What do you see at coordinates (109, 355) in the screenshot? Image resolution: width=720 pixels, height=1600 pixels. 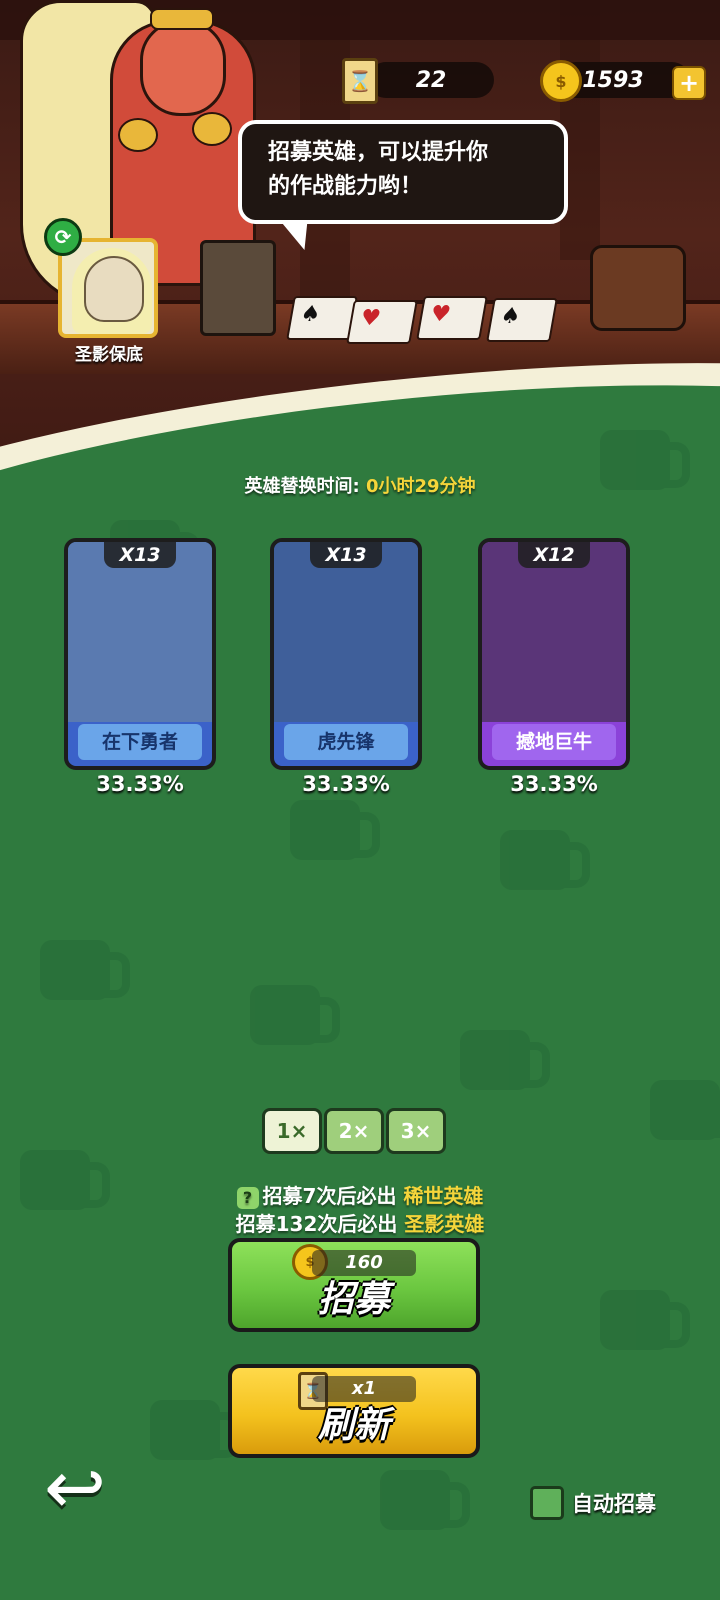 I see `pity-hero-label: 圣影保底` at bounding box center [109, 355].